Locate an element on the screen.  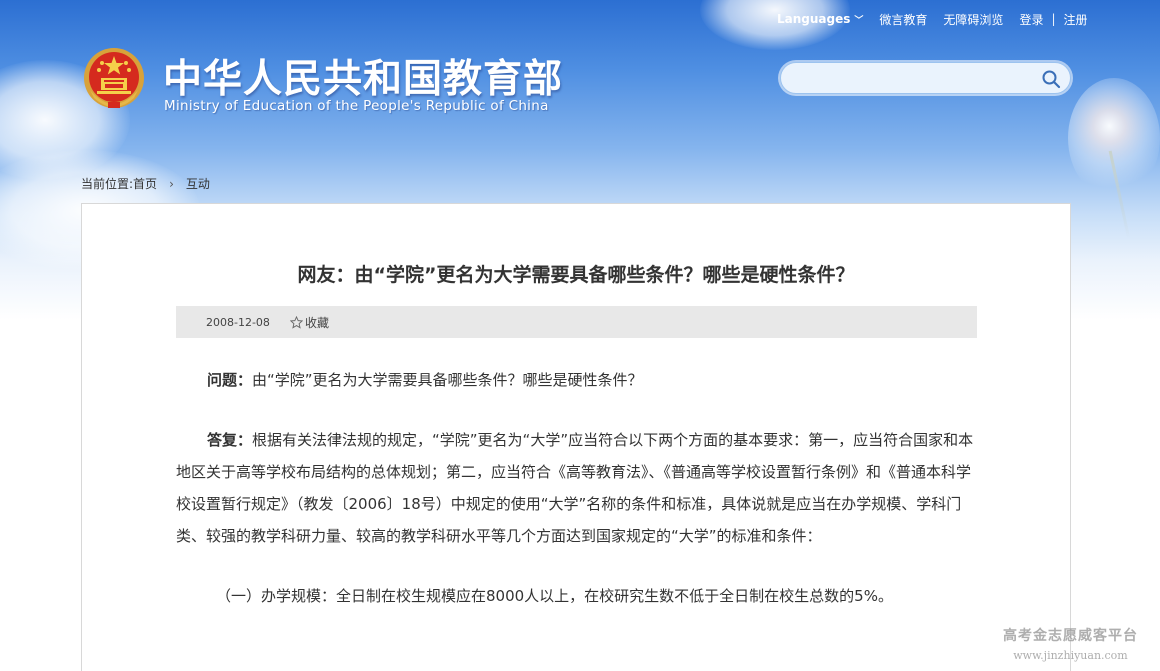
article-meta-bar: 2008-12-08 收藏 is located at coordinates (576, 322).